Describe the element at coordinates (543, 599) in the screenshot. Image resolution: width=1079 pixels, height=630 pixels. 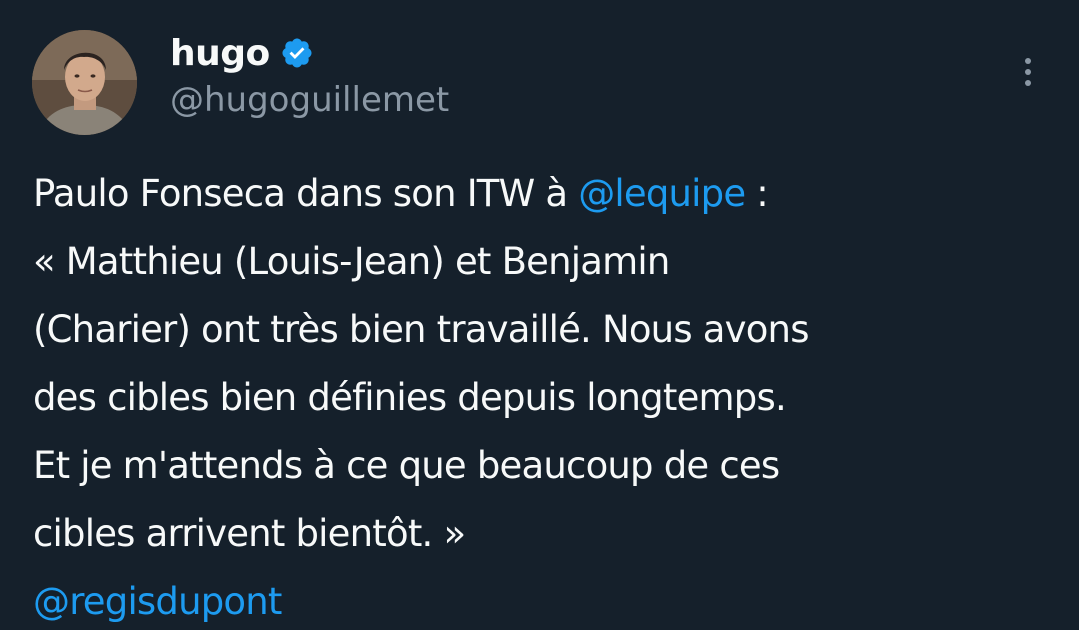
I see `tweet-line: @regisdupont` at that location.